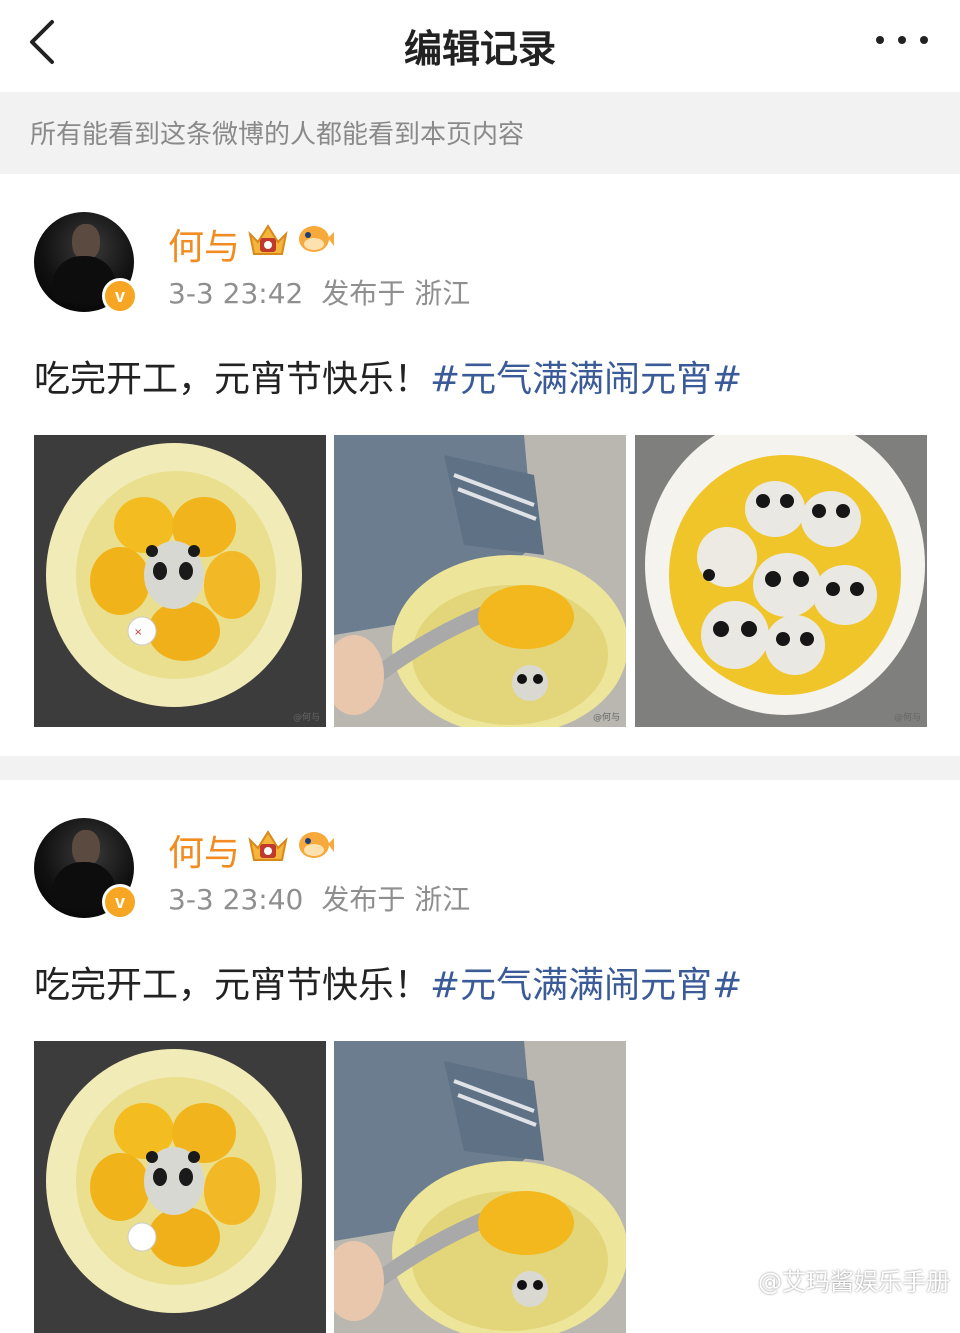 The width and height of the screenshot is (960, 1333). Describe the element at coordinates (781, 581) in the screenshot. I see `post-image-bowl-panda-many: @何与` at that location.